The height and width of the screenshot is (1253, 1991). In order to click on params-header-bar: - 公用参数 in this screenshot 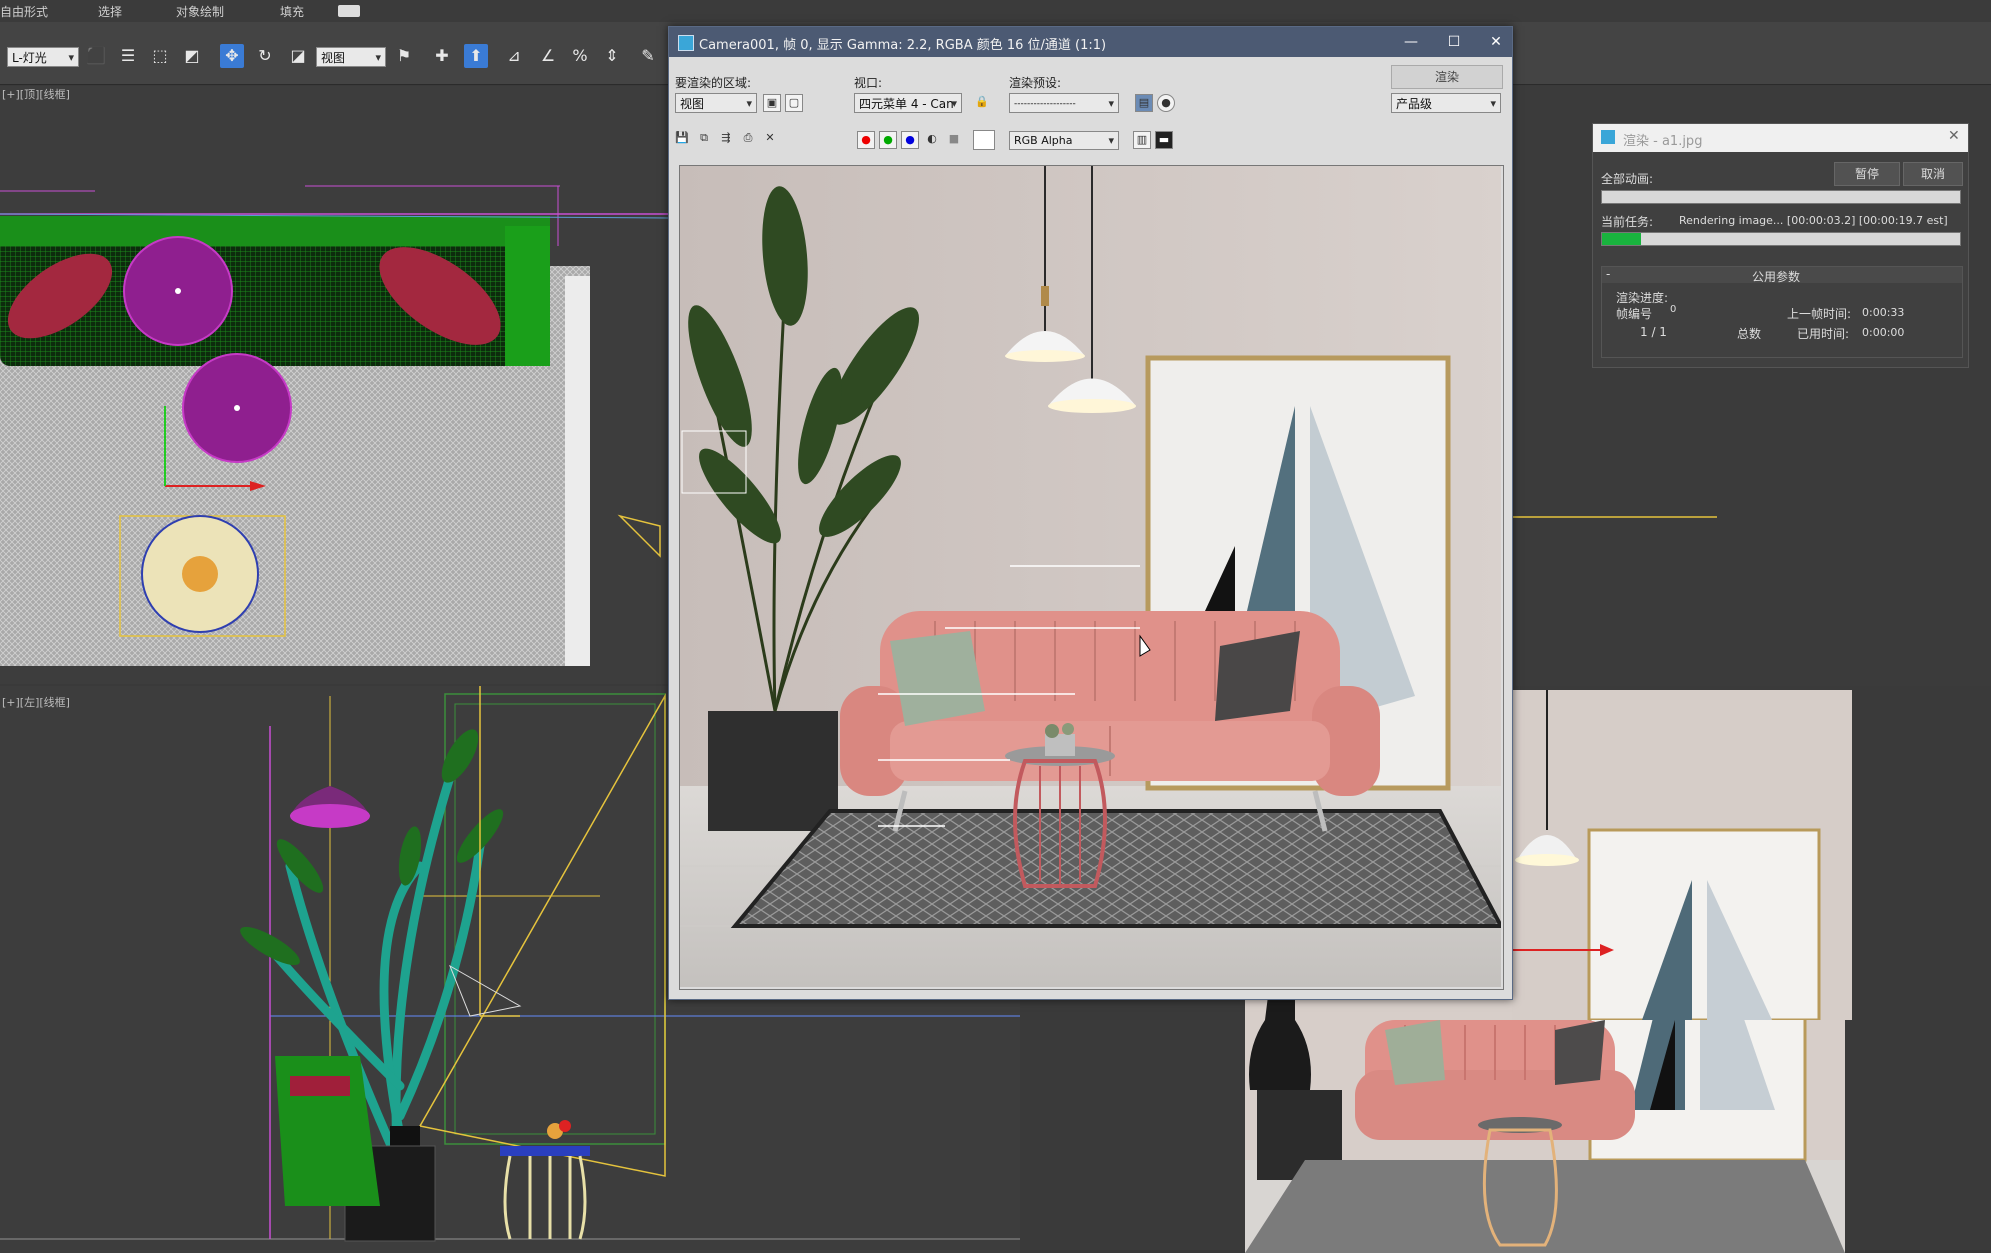, I will do `click(1782, 275)`.